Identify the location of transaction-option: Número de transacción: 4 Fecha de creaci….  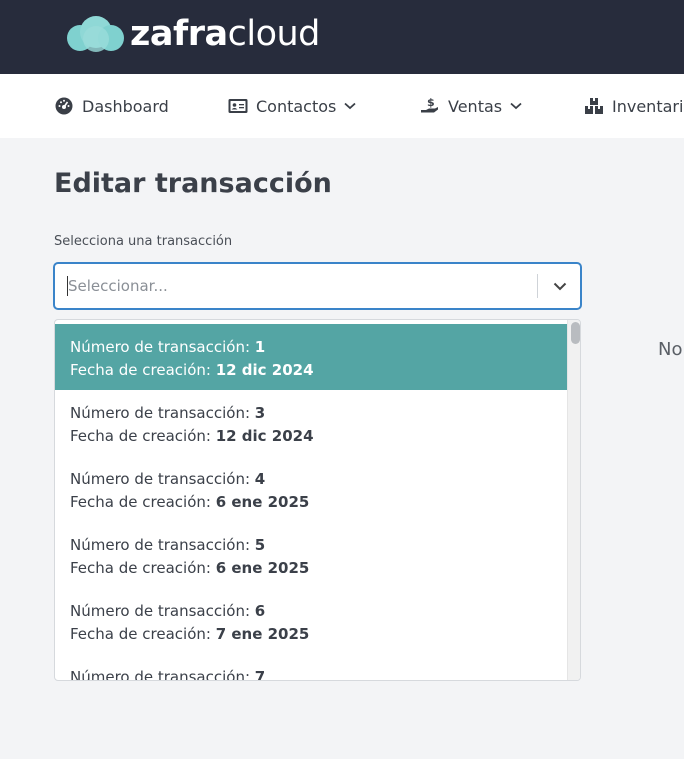
(311, 489).